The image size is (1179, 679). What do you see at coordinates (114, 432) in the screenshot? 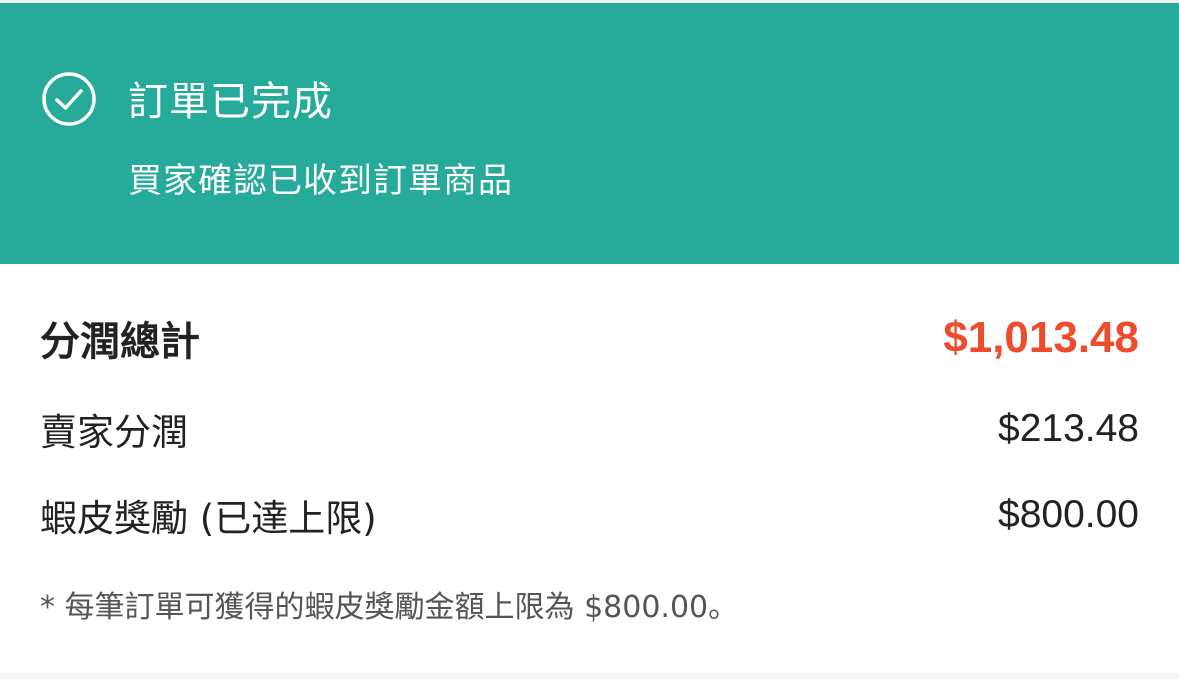
I see `seller-earnings-label: 賣家分潤` at bounding box center [114, 432].